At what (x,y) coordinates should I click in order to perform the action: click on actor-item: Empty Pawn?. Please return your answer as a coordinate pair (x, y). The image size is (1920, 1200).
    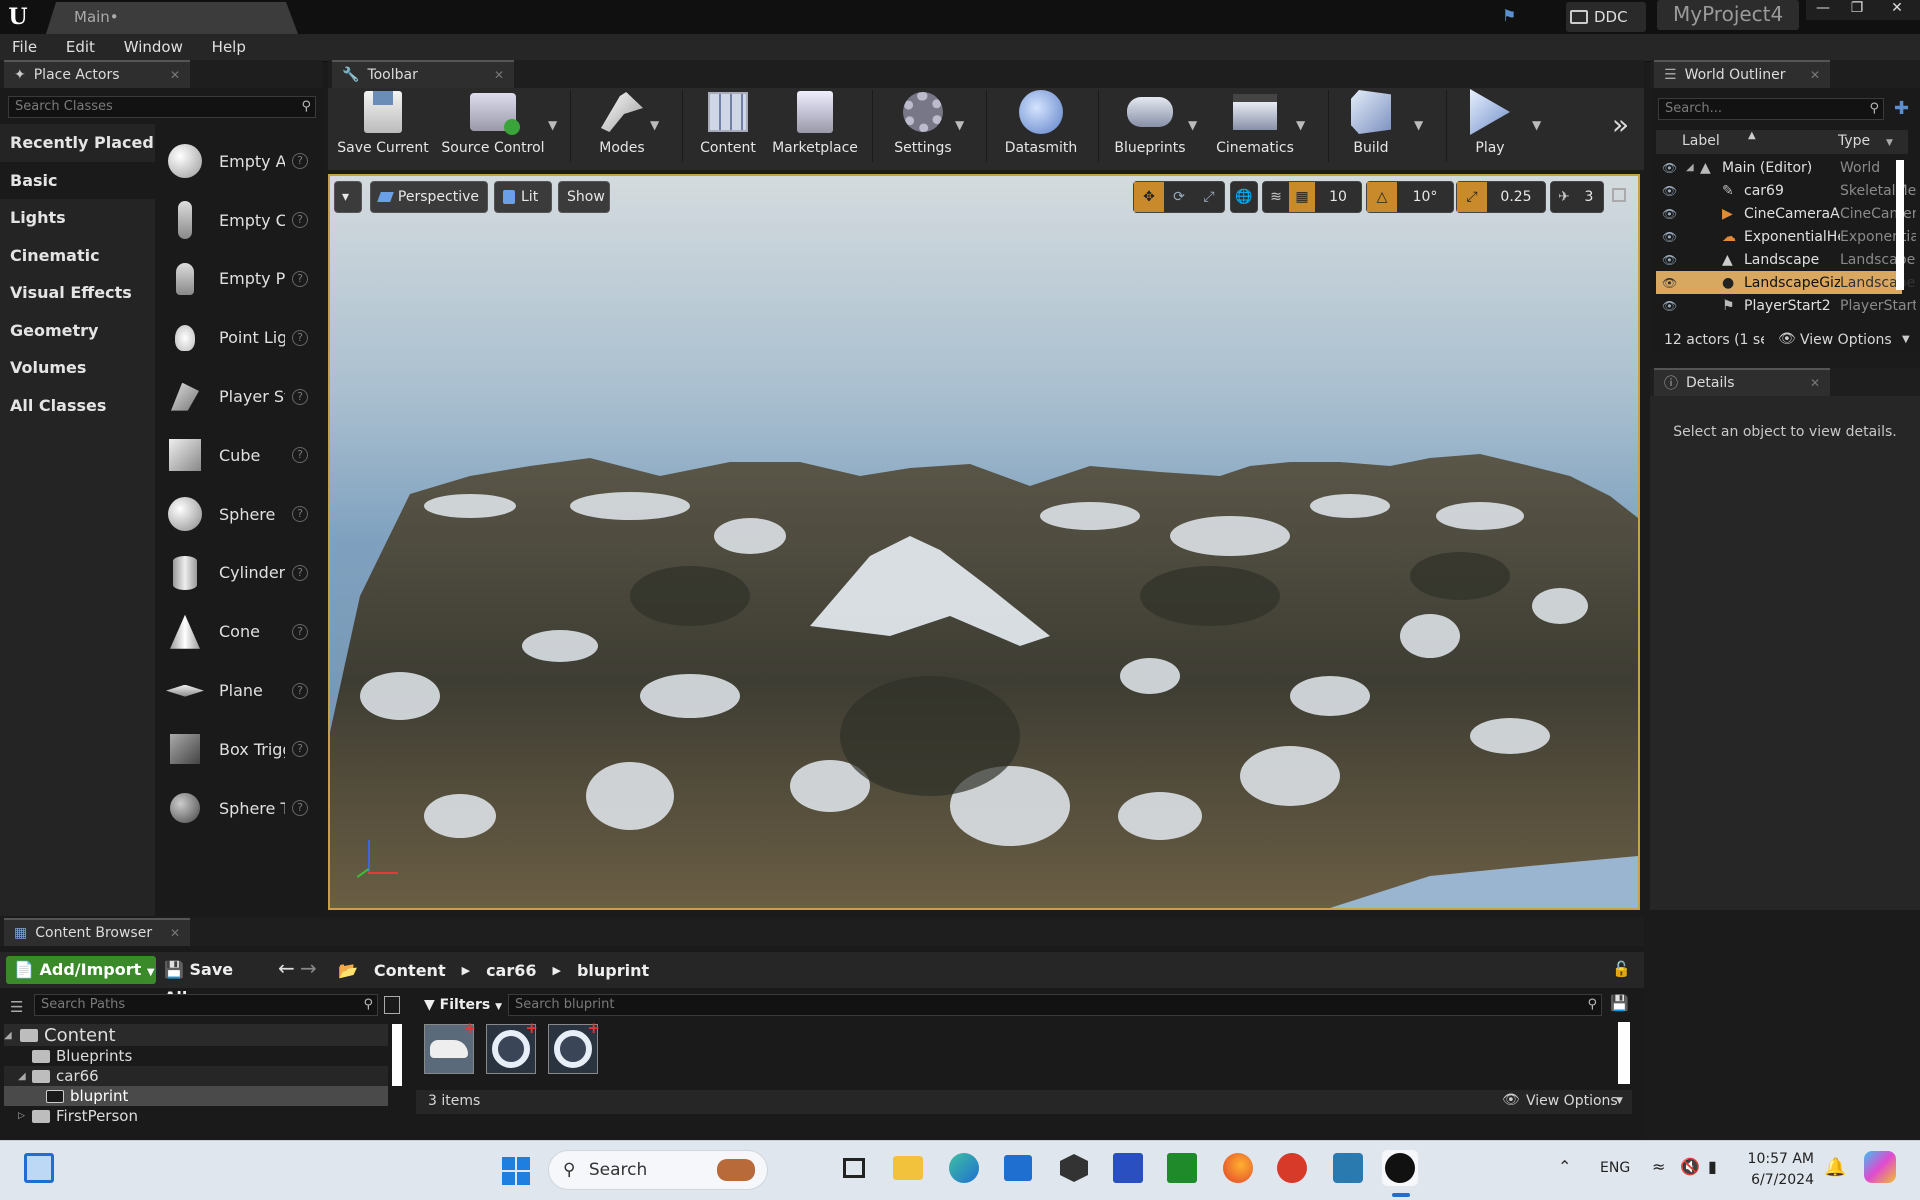
    Looking at the image, I should click on (237, 279).